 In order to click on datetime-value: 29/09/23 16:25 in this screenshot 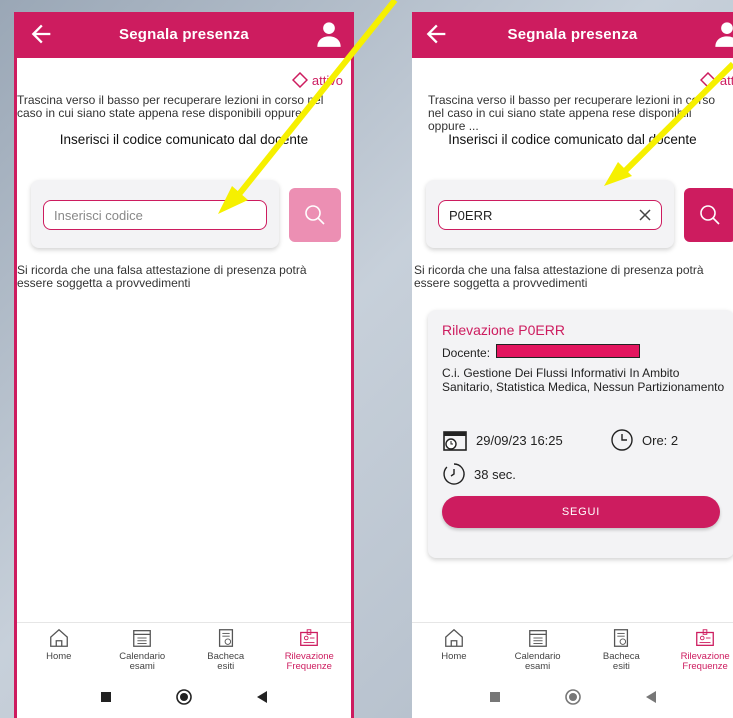, I will do `click(519, 440)`.